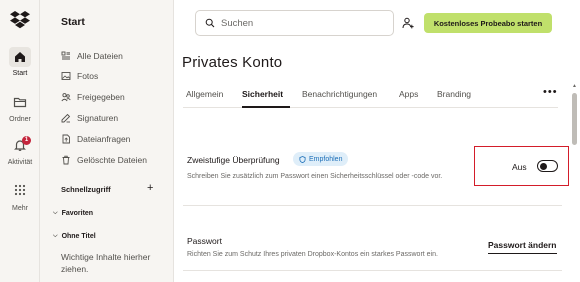  Describe the element at coordinates (104, 139) in the screenshot. I see `sidebar-item-label: Dateianfragen` at that location.